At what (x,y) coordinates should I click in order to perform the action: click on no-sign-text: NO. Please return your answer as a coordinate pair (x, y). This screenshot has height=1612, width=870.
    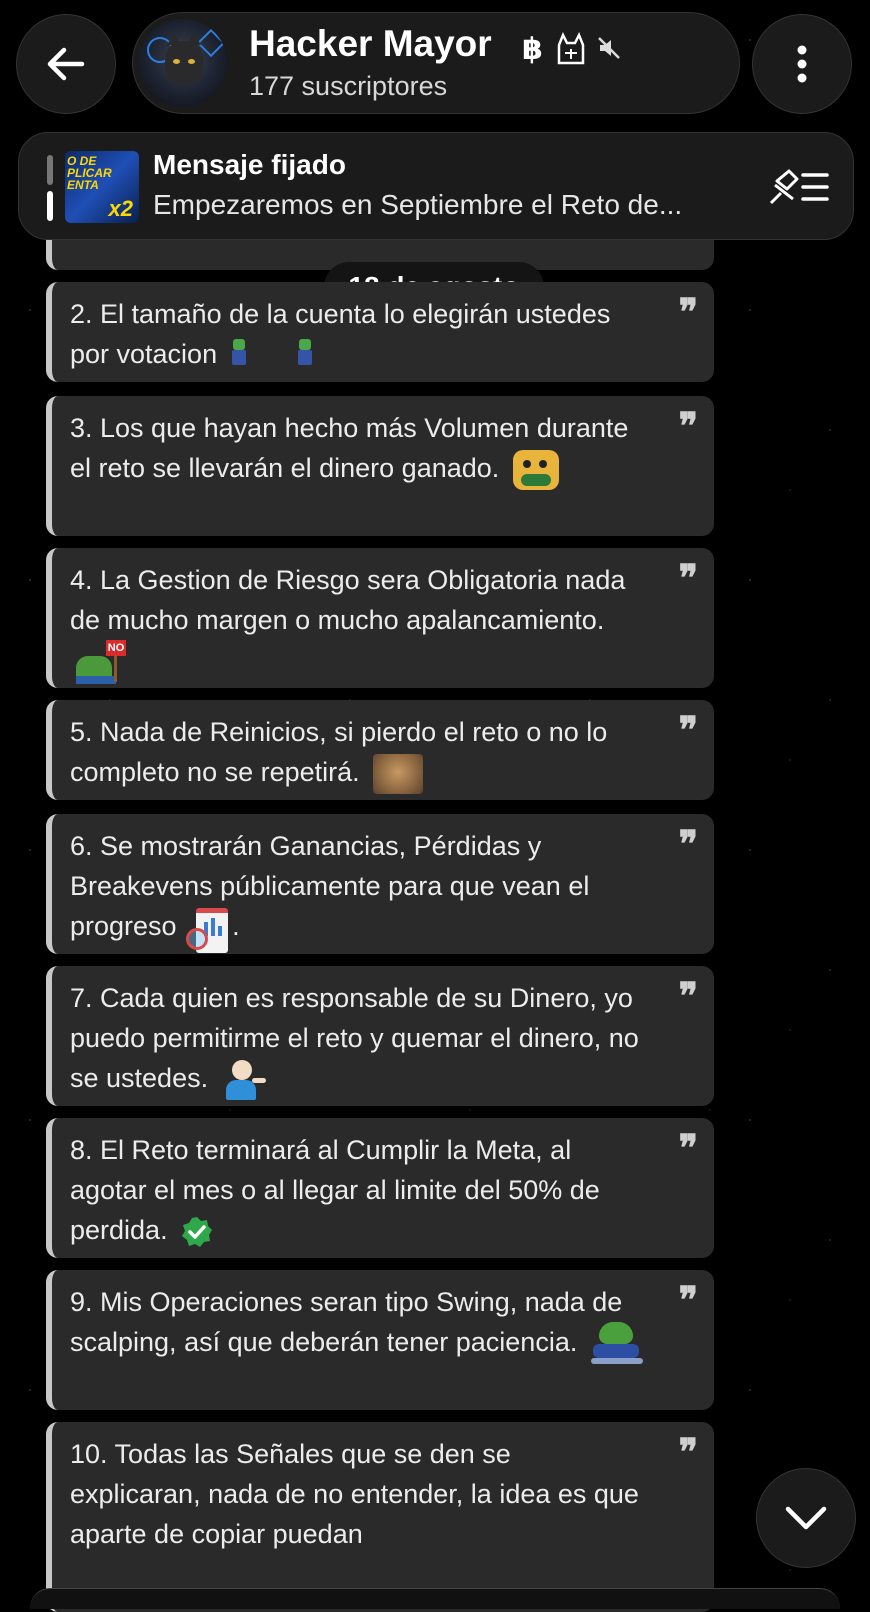
    Looking at the image, I should click on (116, 648).